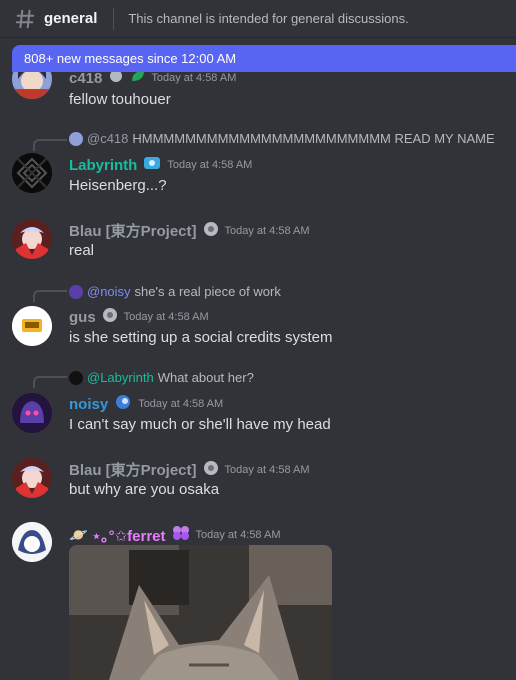 The width and height of the screenshot is (516, 680). What do you see at coordinates (264, 58) in the screenshot?
I see `new-messages-banner: 808+ new messages since 12:00 AM` at bounding box center [264, 58].